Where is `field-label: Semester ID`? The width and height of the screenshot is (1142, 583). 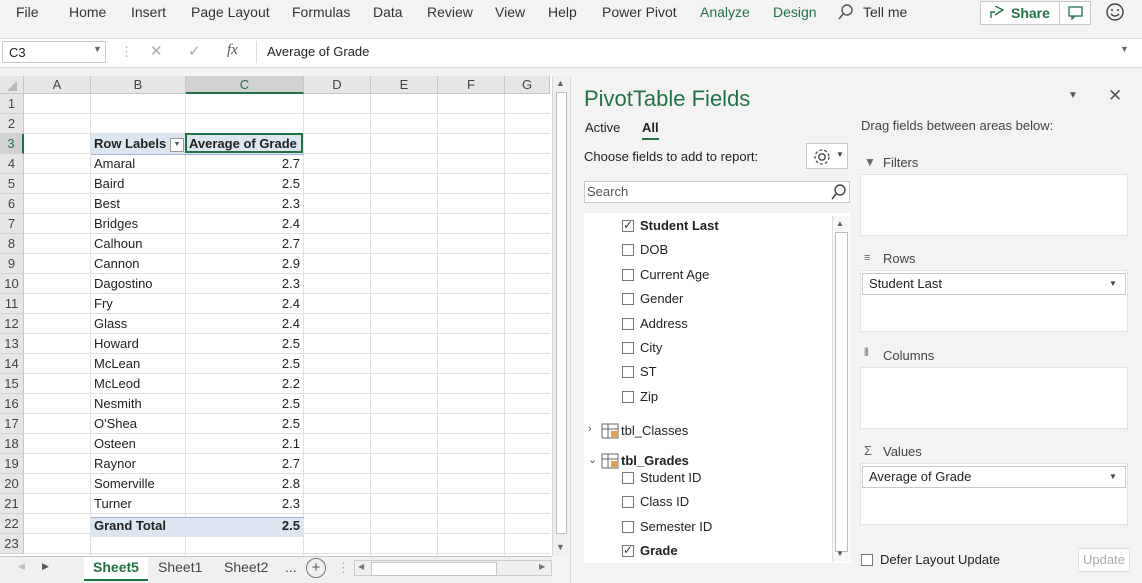 field-label: Semester ID is located at coordinates (676, 526).